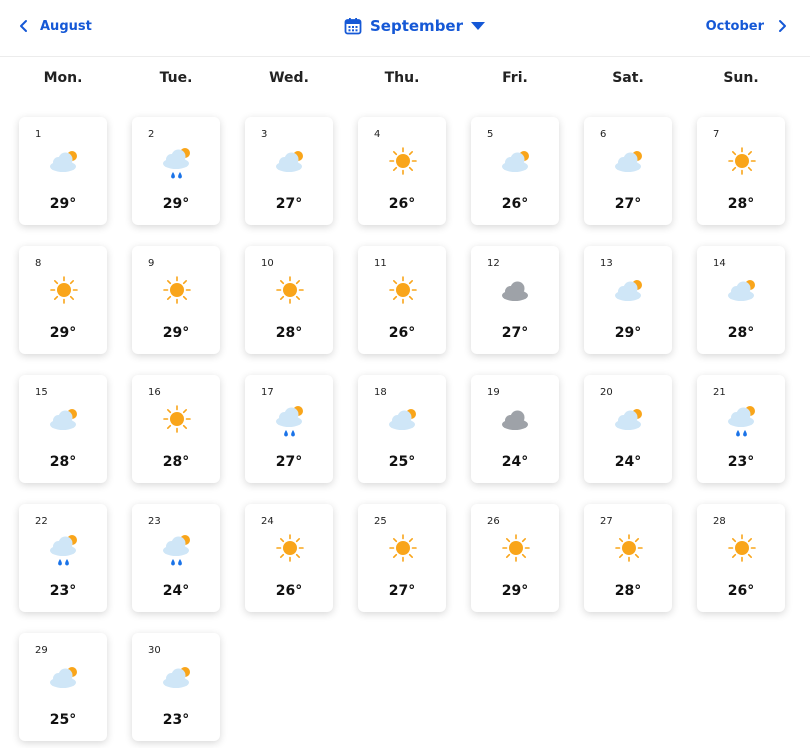 This screenshot has height=748, width=810. What do you see at coordinates (38, 134) in the screenshot?
I see `day-number: 1` at bounding box center [38, 134].